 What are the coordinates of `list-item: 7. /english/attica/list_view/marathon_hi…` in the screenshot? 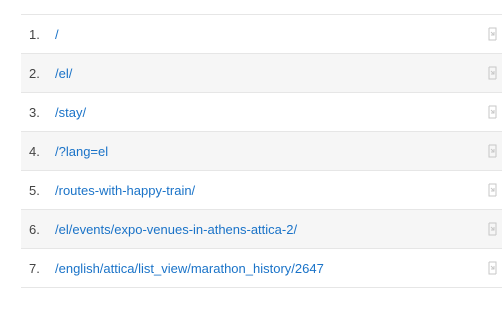 It's located at (261, 268).